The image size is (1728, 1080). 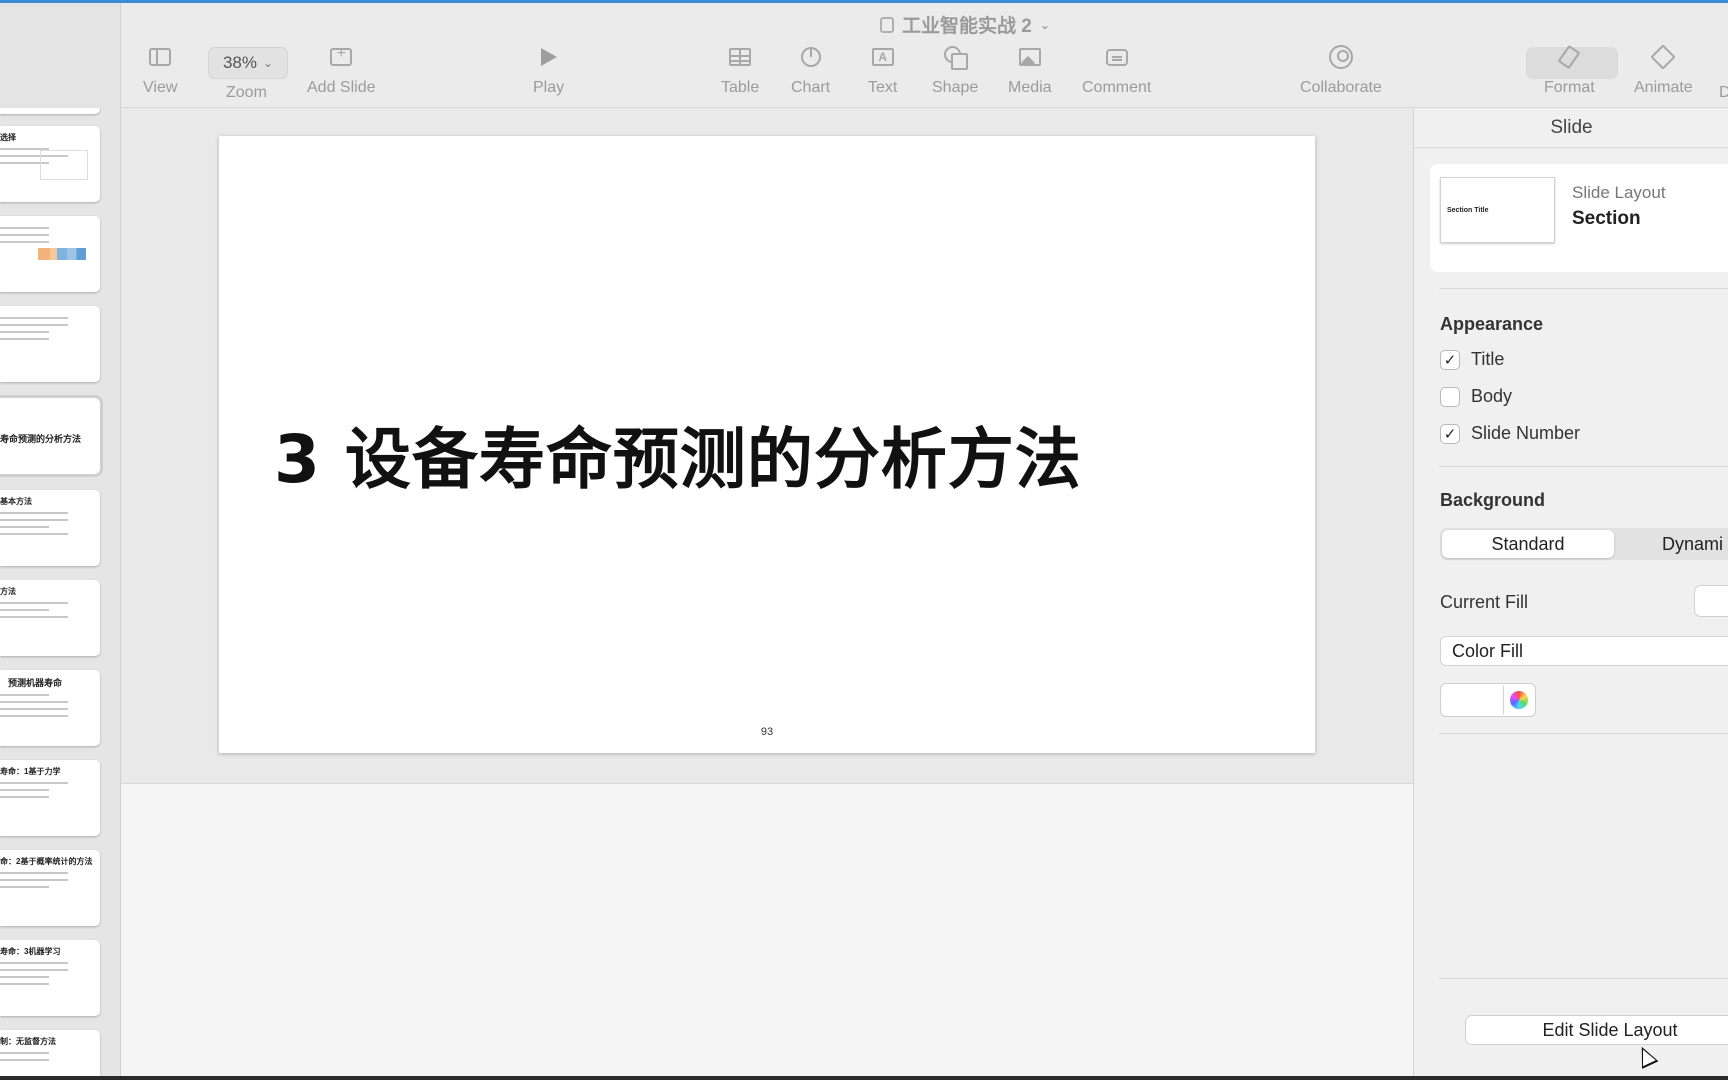 What do you see at coordinates (882, 70) in the screenshot?
I see `text-button: A Text` at bounding box center [882, 70].